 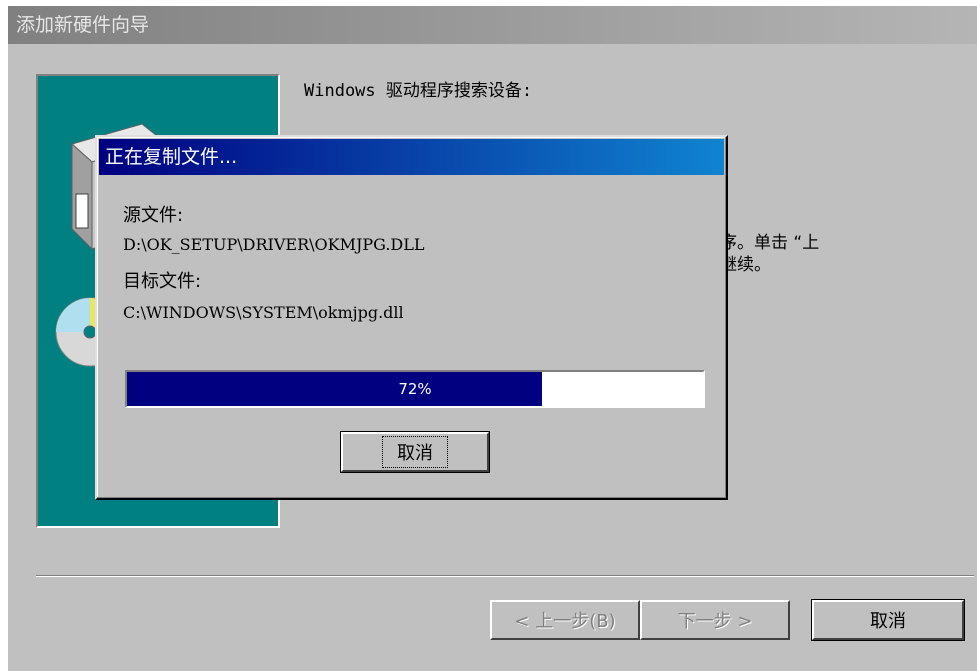 I want to click on wizard-cancel-button: 取消, so click(x=888, y=620).